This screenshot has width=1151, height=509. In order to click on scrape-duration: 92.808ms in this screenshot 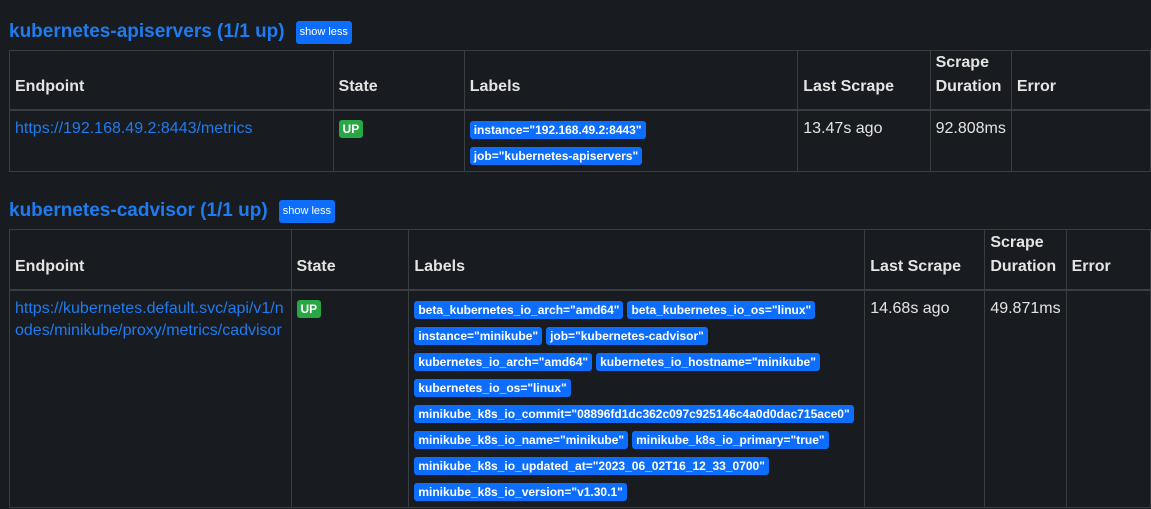, I will do `click(970, 140)`.